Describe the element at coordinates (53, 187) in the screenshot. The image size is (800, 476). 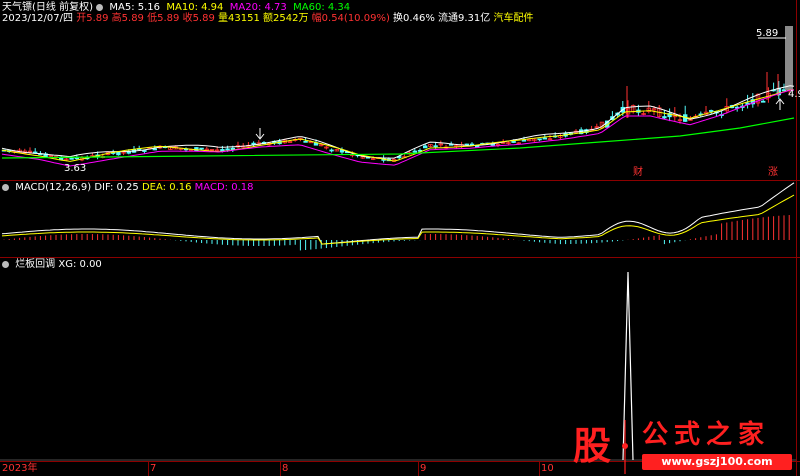
I see `macd-name: MACD(12,26,9)` at that location.